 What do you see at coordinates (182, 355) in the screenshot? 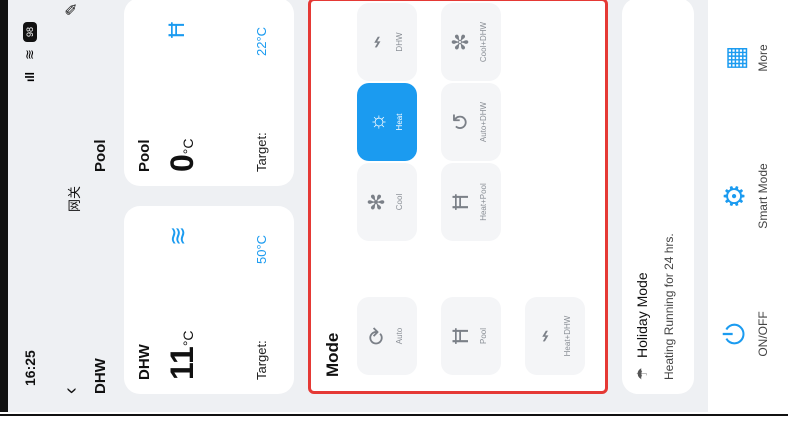
I see `dhw-temp: 11°C` at bounding box center [182, 355].